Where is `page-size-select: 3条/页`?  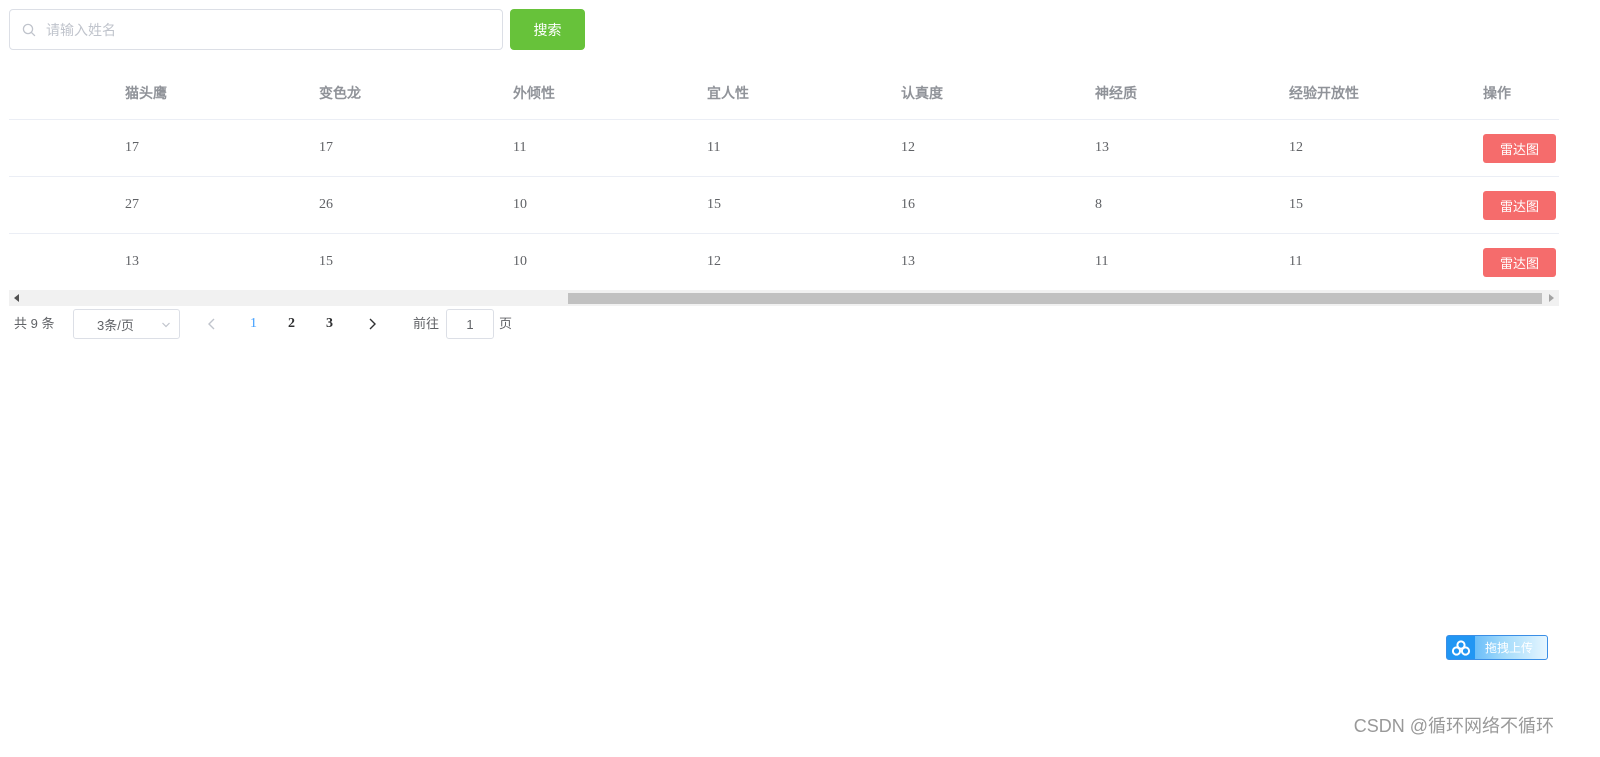 page-size-select: 3条/页 is located at coordinates (126, 324).